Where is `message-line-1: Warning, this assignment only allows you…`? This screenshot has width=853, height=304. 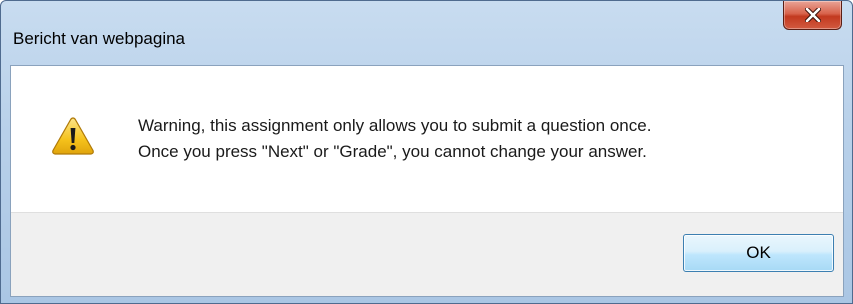 message-line-1: Warning, this assignment only allows you… is located at coordinates (395, 125).